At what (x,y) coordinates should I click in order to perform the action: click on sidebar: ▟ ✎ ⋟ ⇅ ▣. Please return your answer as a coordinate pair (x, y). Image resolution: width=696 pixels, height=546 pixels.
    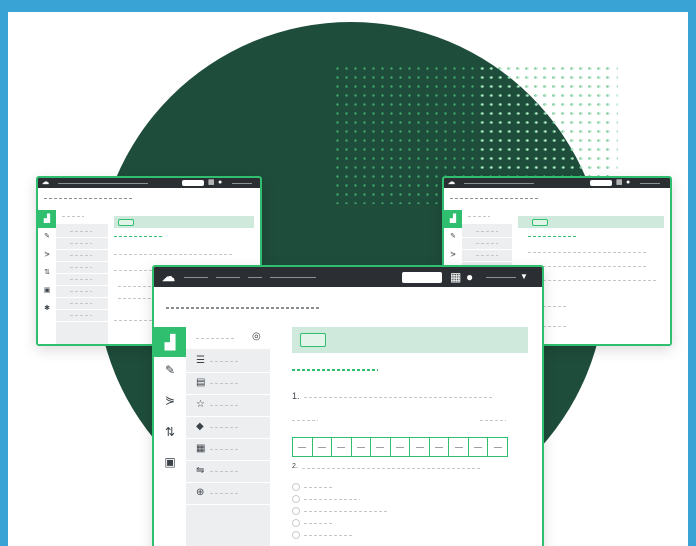
    Looking at the image, I should click on (170, 436).